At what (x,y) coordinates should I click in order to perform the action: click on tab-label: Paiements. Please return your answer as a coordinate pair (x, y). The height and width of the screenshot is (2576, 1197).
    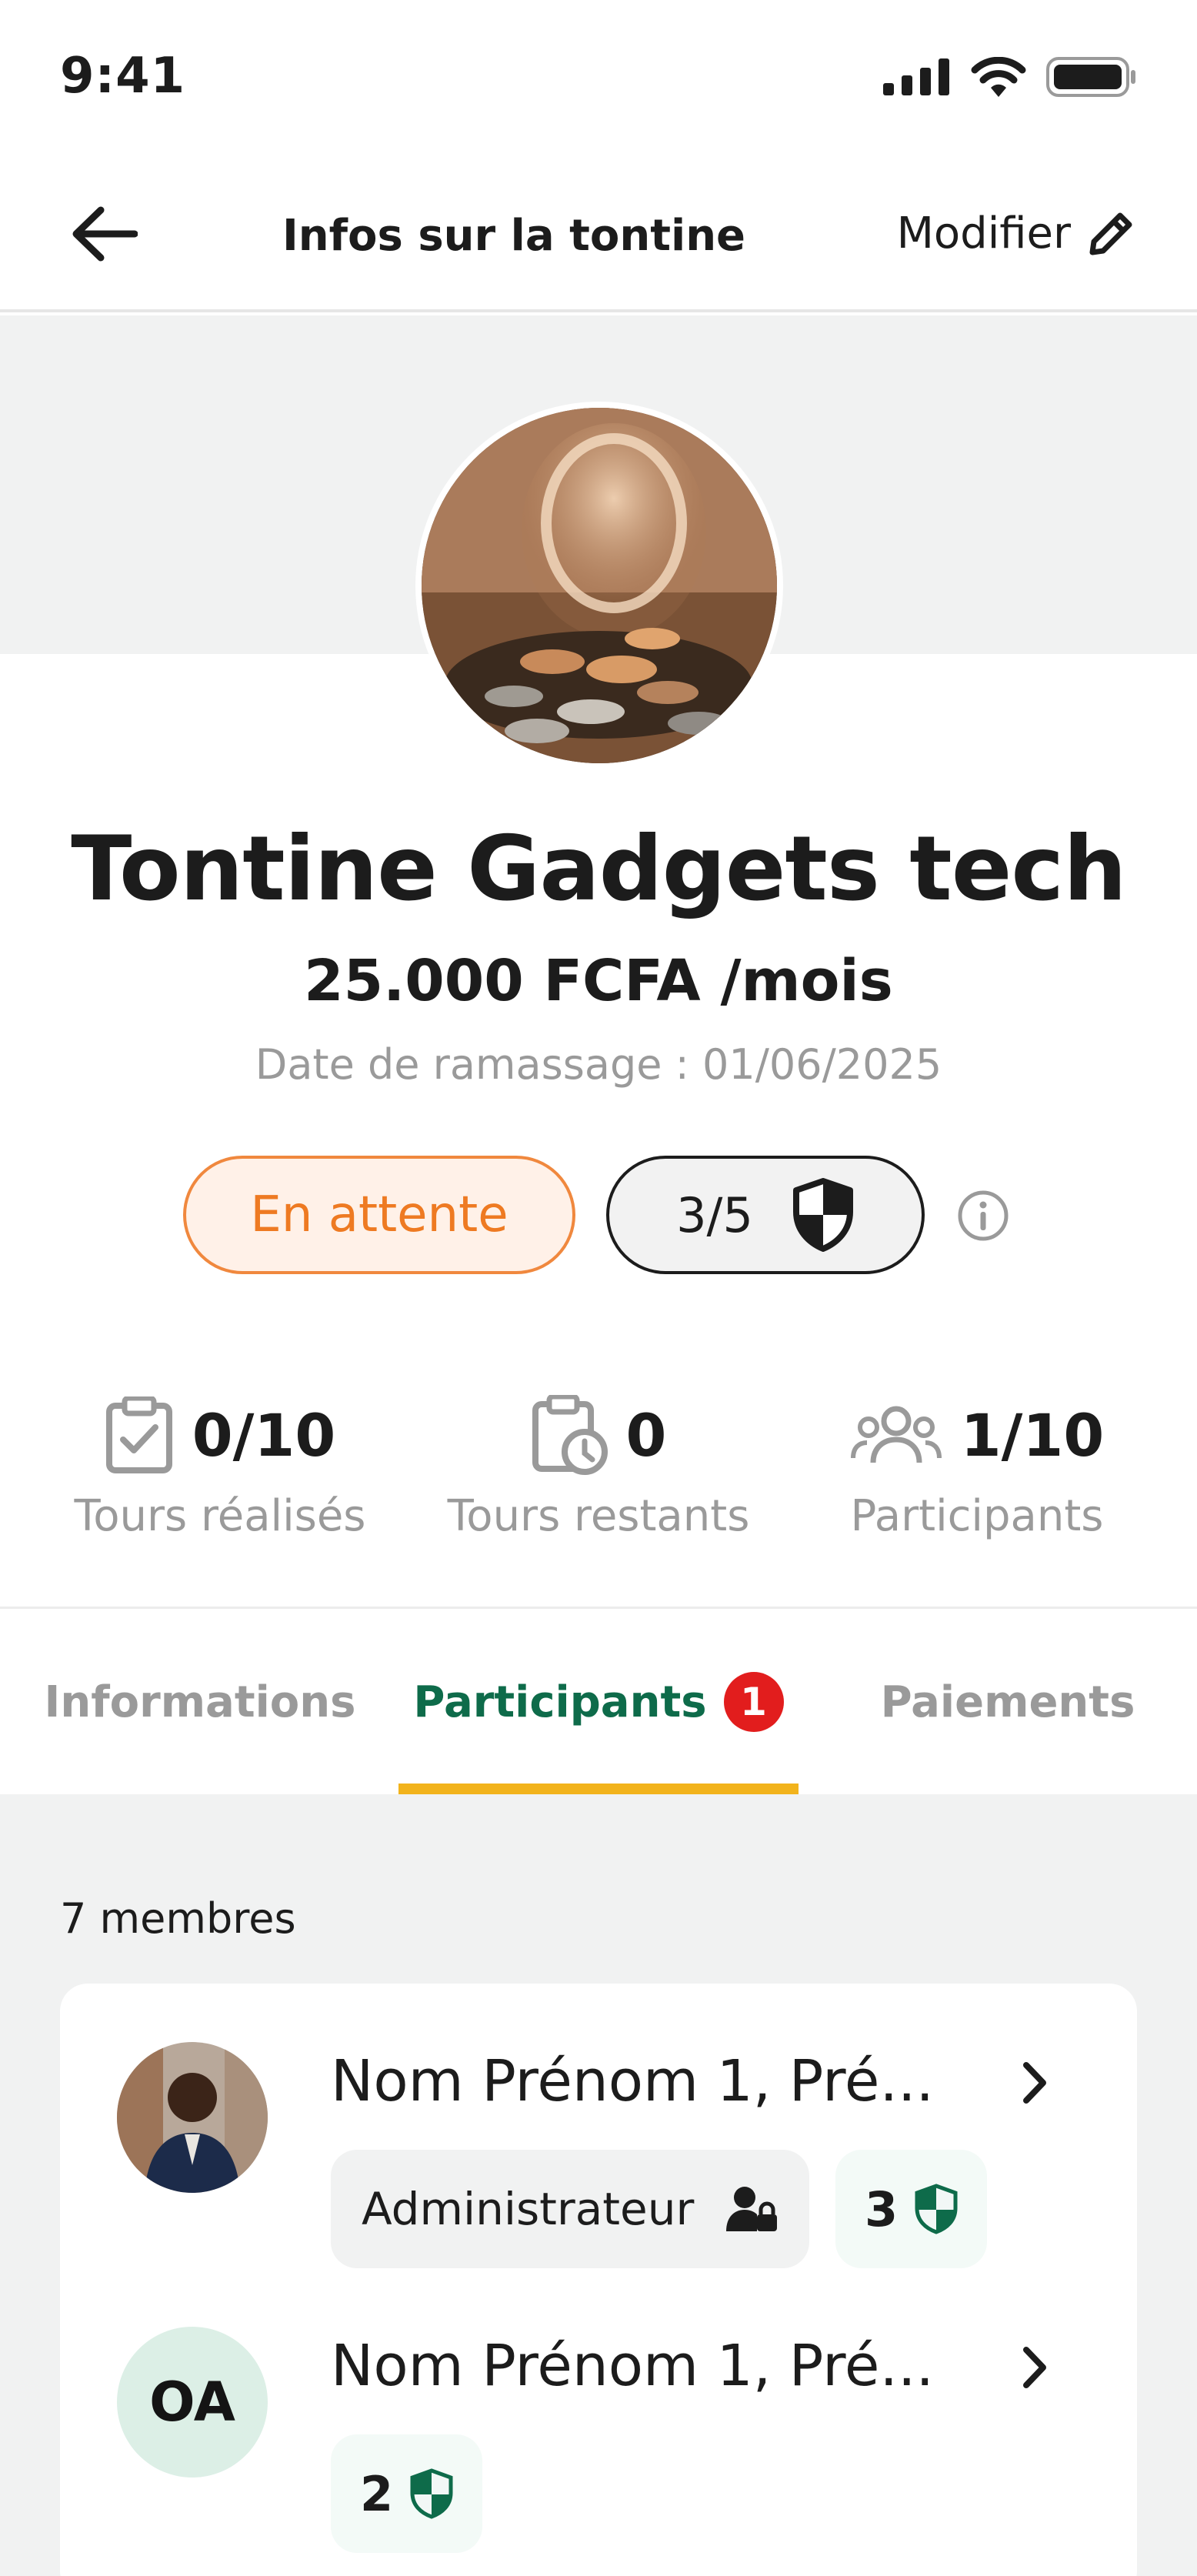
    Looking at the image, I should click on (1007, 1702).